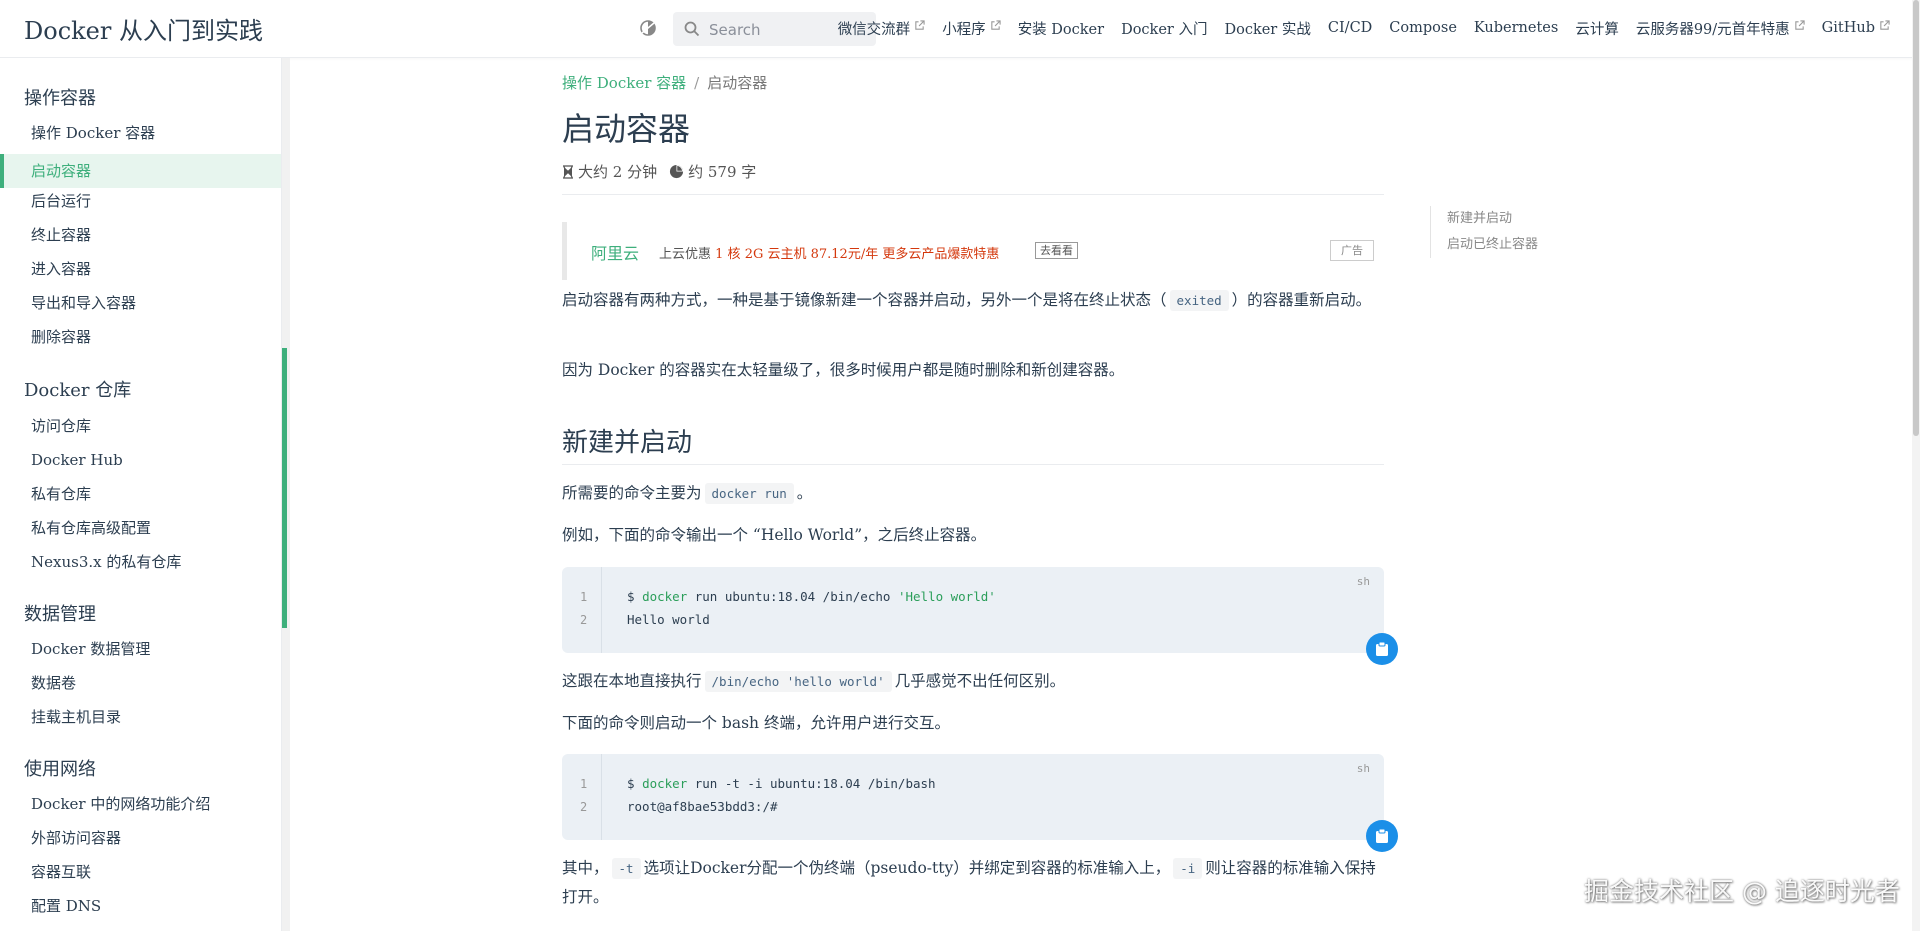 The width and height of the screenshot is (1920, 931). I want to click on code-args: run ubuntu:18.04 /bin/echo, so click(792, 596).